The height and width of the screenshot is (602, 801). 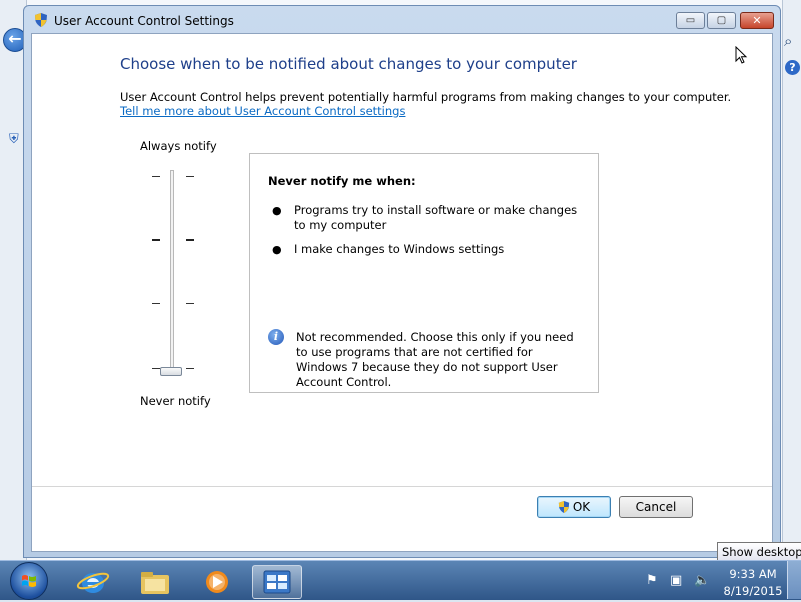 I want to click on action-center-flag-icon: ⚑, so click(x=652, y=580).